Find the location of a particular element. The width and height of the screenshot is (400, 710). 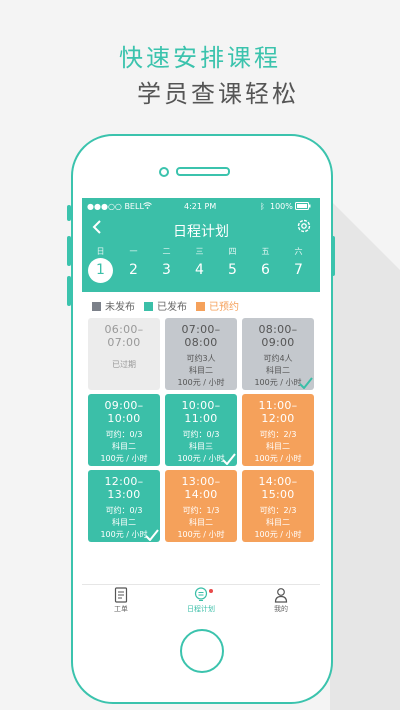

mute-switch is located at coordinates (69, 213).